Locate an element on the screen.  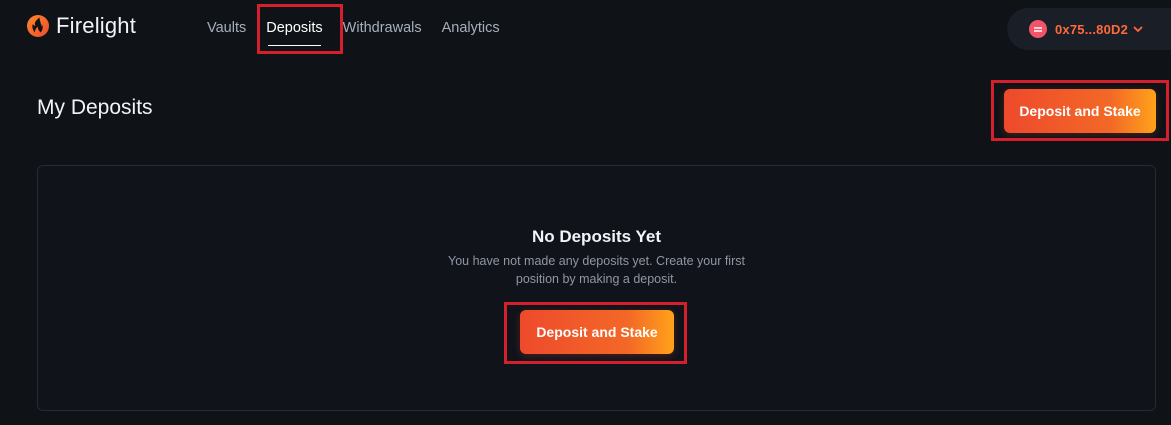
wallet-avatar is located at coordinates (1038, 29).